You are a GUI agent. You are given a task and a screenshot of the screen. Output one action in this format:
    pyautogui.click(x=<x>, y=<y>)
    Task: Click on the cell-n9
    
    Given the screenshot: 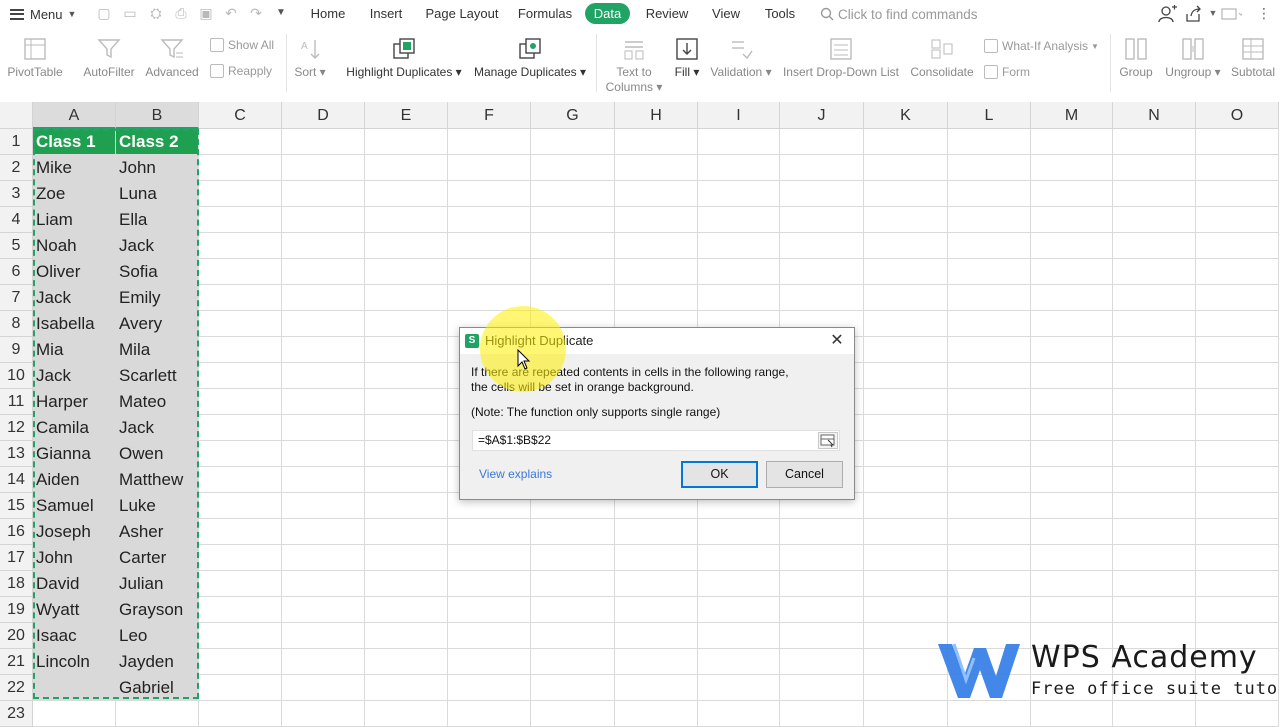 What is the action you would take?
    pyautogui.click(x=1154, y=350)
    